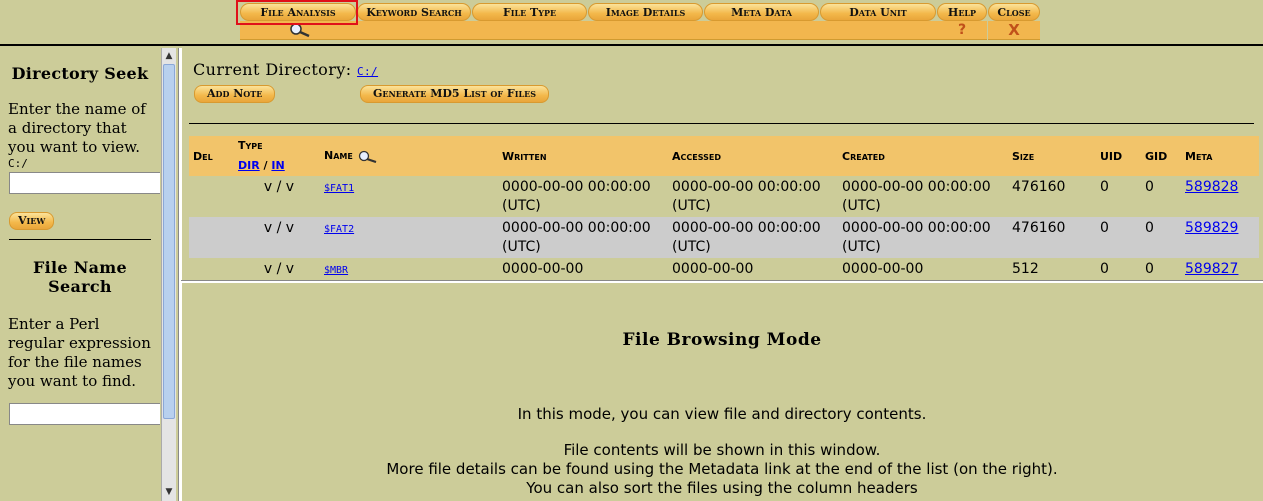 This screenshot has width=1263, height=501. I want to click on row-meta-link: 589827, so click(1211, 269).